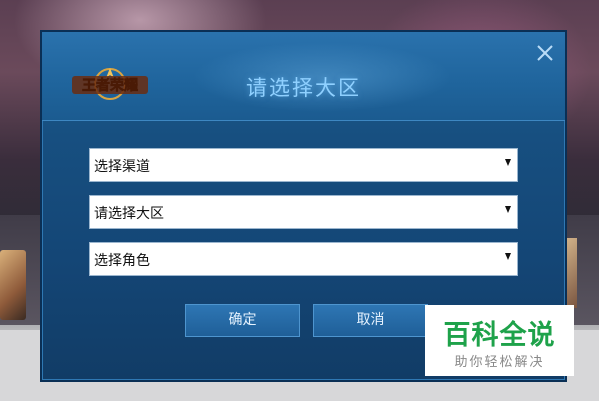 The height and width of the screenshot is (401, 599). I want to click on role-select-label: 选择角色, so click(122, 261).